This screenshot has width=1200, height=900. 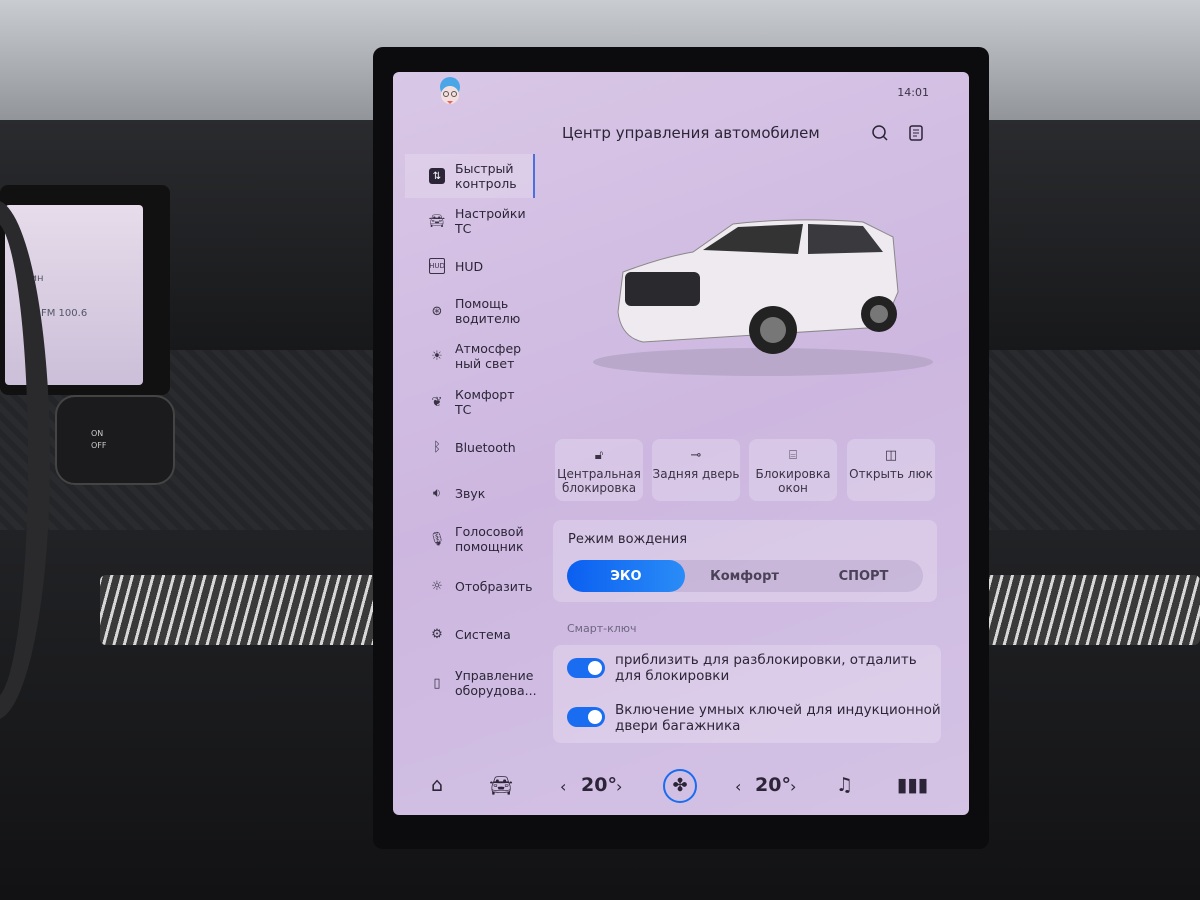 What do you see at coordinates (437, 356) in the screenshot?
I see `ambient-light-icon: ☀` at bounding box center [437, 356].